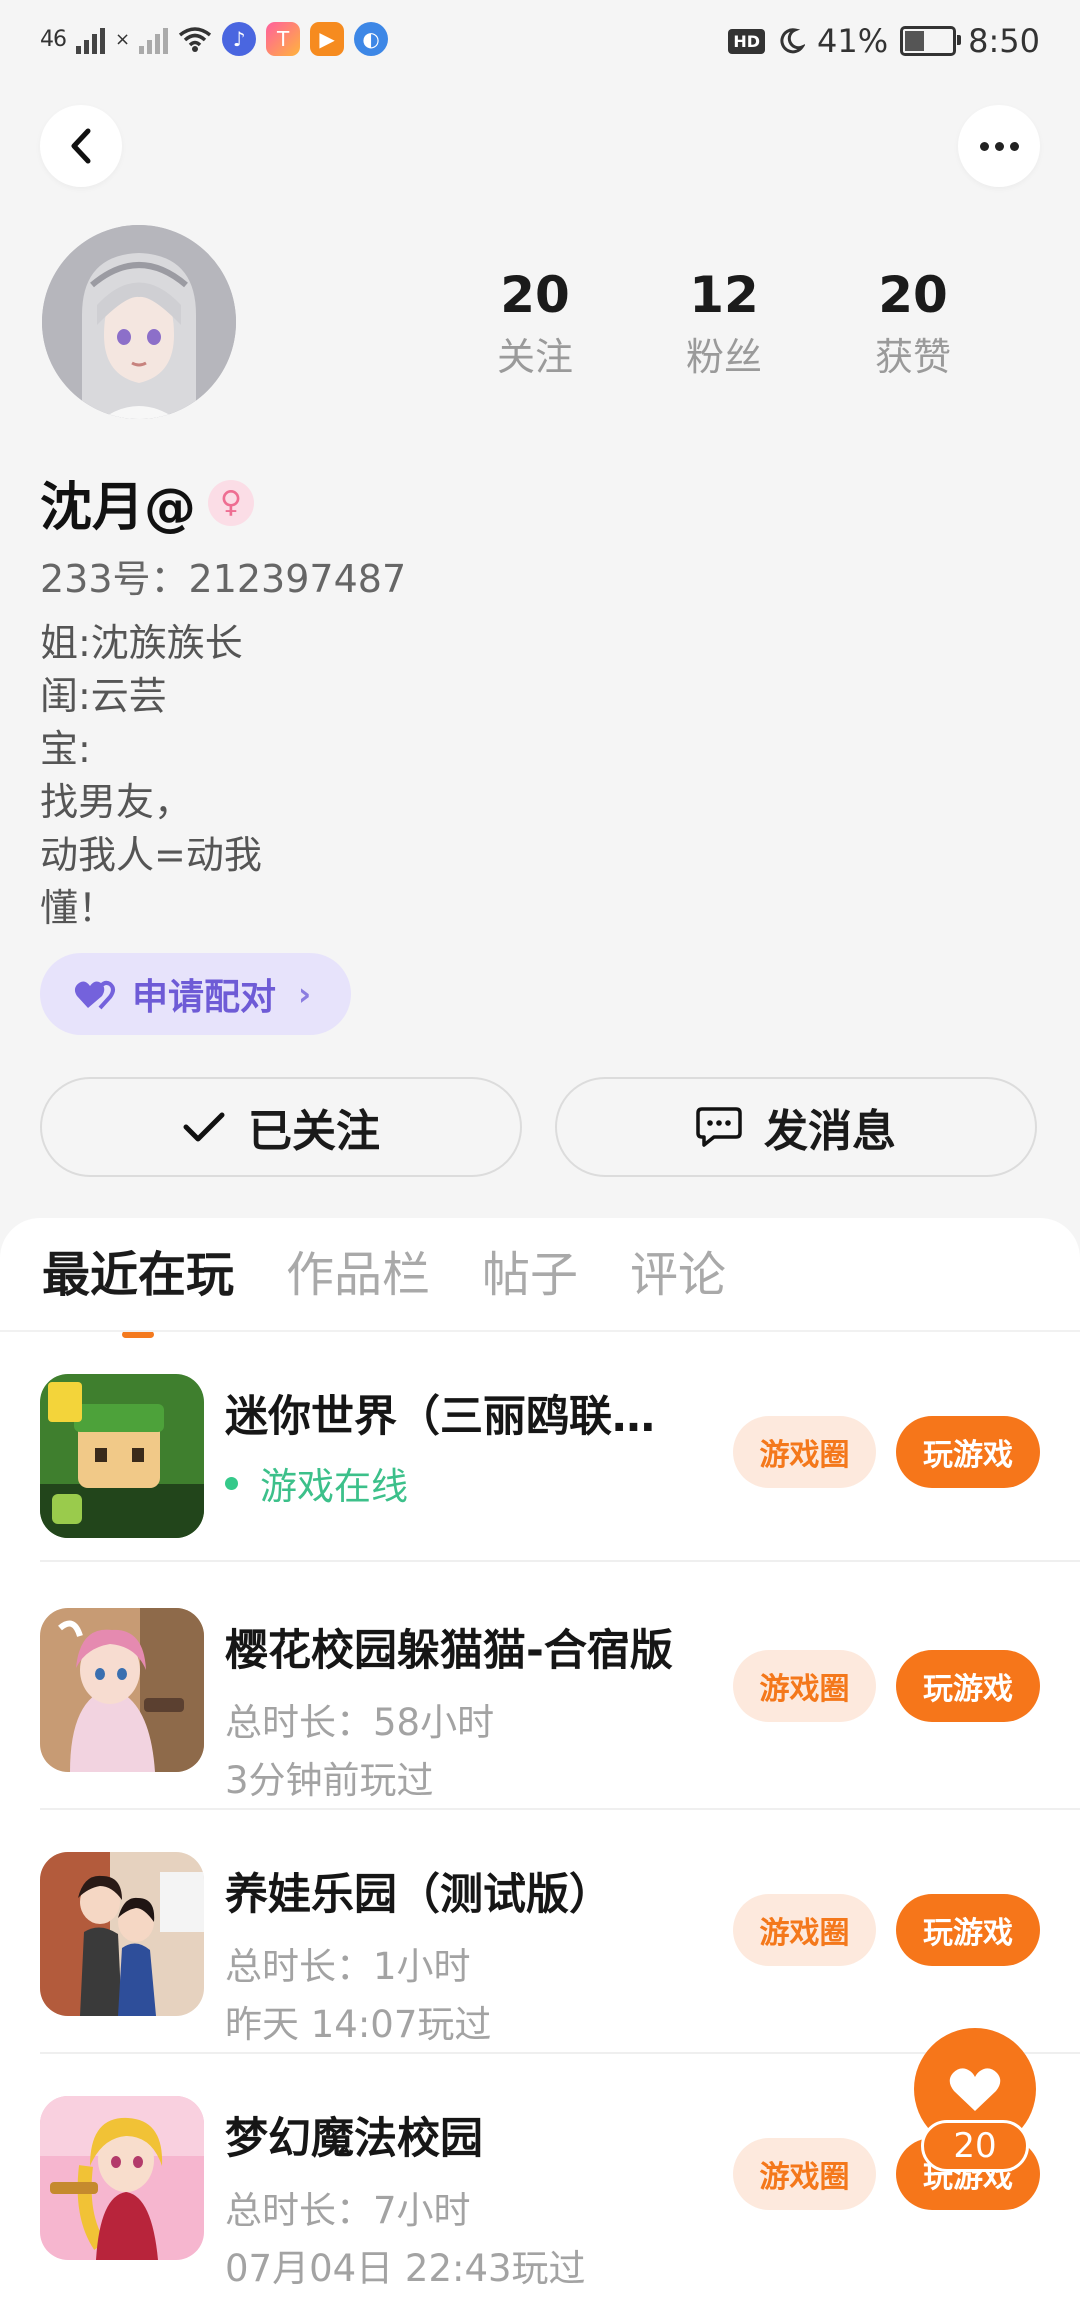 This screenshot has width=1080, height=2318. What do you see at coordinates (913, 326) in the screenshot?
I see `stat-likes: 20 获赞` at bounding box center [913, 326].